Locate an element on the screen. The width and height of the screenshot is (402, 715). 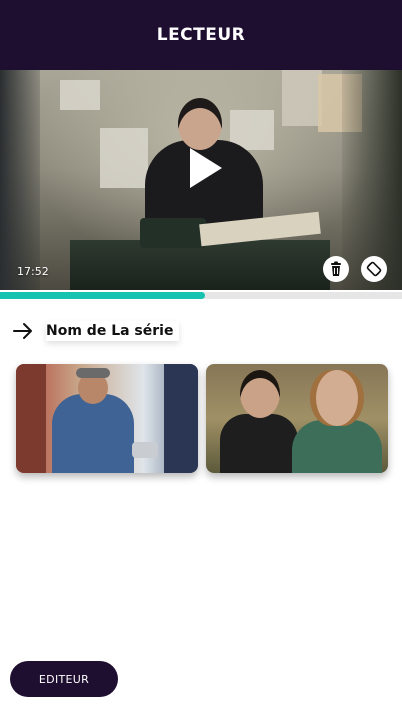
video-progress-bar is located at coordinates (201, 295).